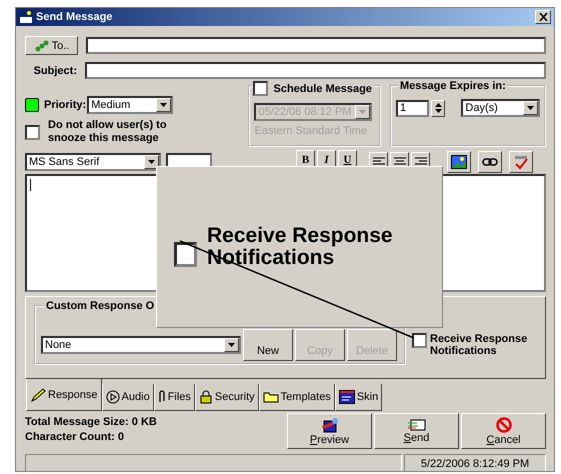 This screenshot has height=474, width=561. Describe the element at coordinates (26, 17) in the screenshot. I see `app-icon` at that location.